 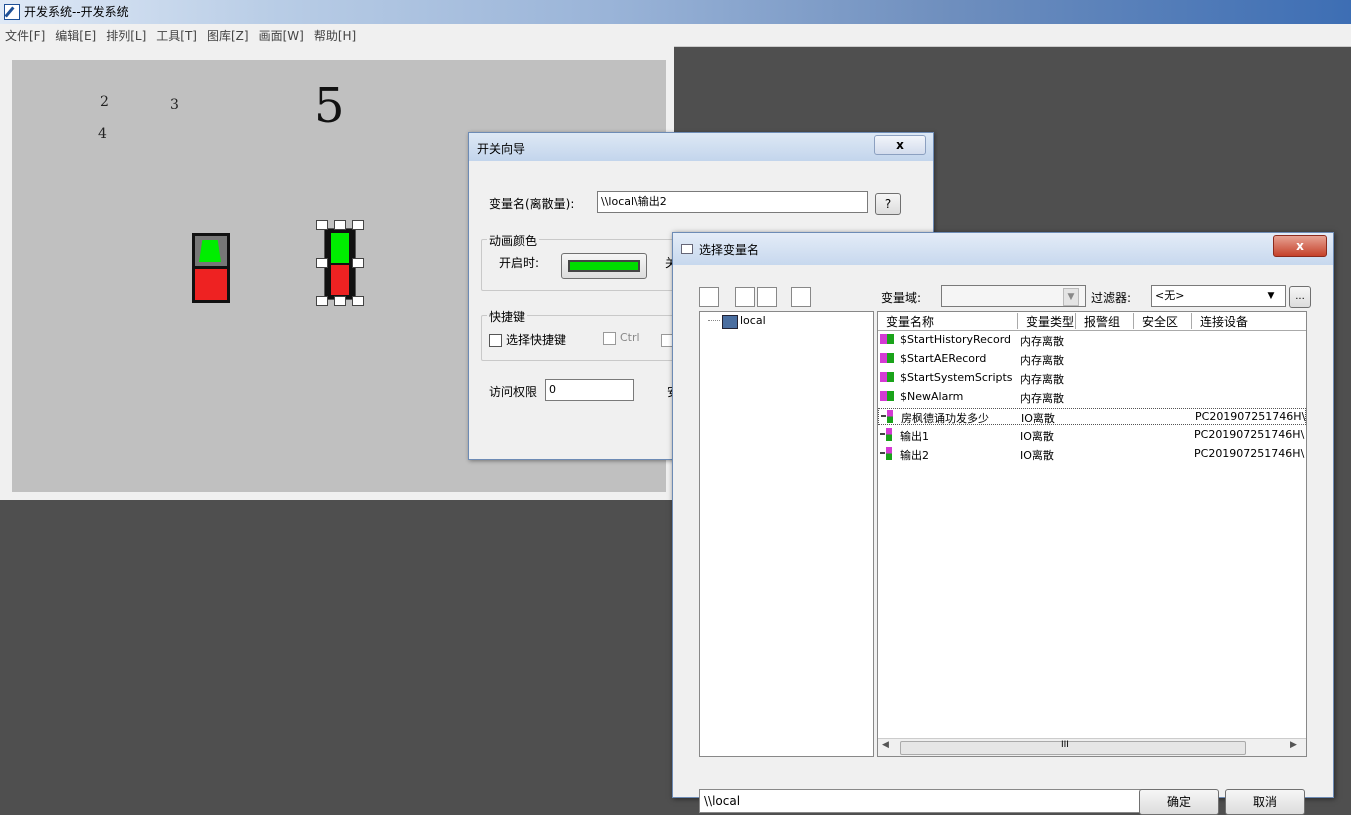 What do you see at coordinates (1111, 298) in the screenshot?
I see `filter-label: 过滤器:` at bounding box center [1111, 298].